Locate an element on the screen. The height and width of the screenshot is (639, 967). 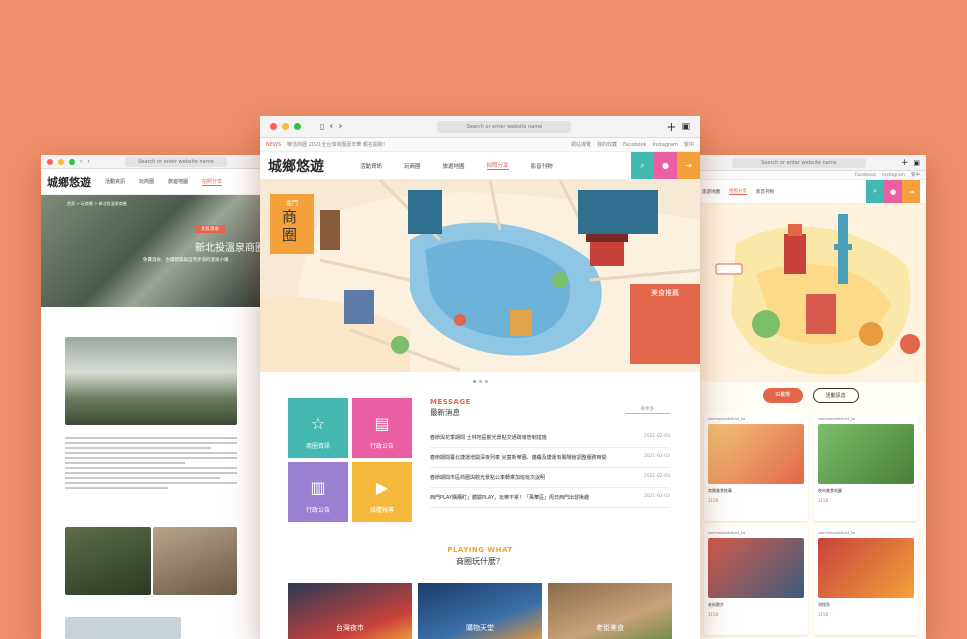
nav-item-photo: 拍照分享 is located at coordinates (497, 165).